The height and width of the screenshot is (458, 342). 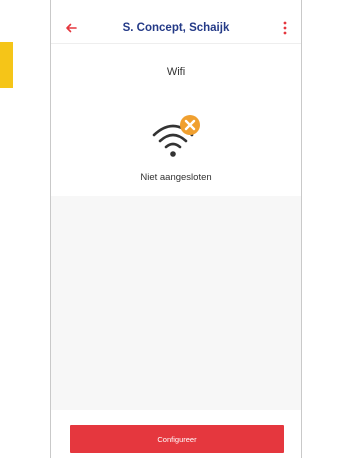 I want to click on back-button, so click(x=71, y=28).